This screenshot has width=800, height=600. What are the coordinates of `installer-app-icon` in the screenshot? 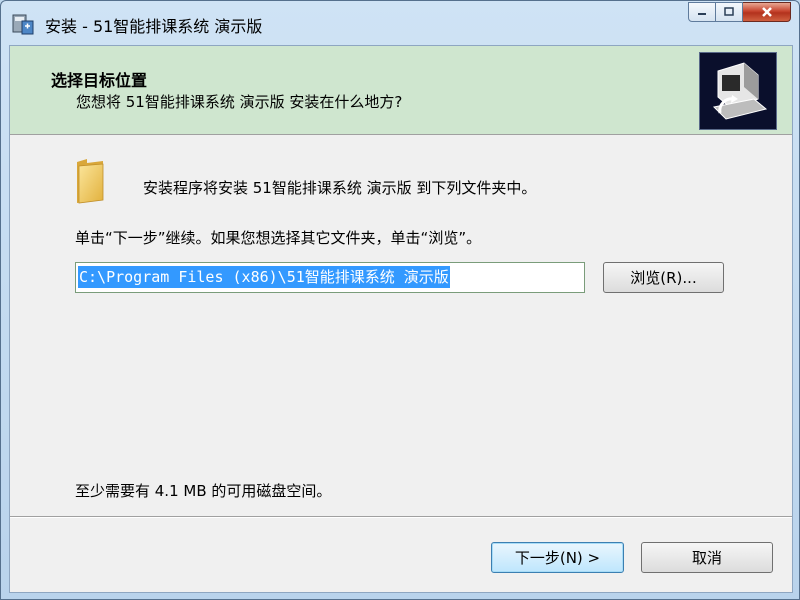 It's located at (23, 24).